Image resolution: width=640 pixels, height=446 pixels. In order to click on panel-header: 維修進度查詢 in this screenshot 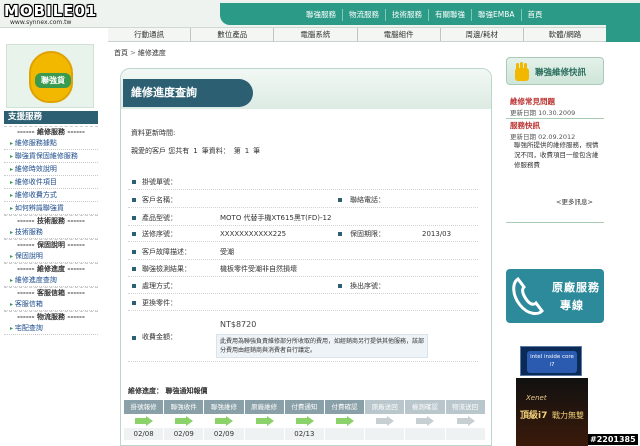, I will do `click(306, 89)`.